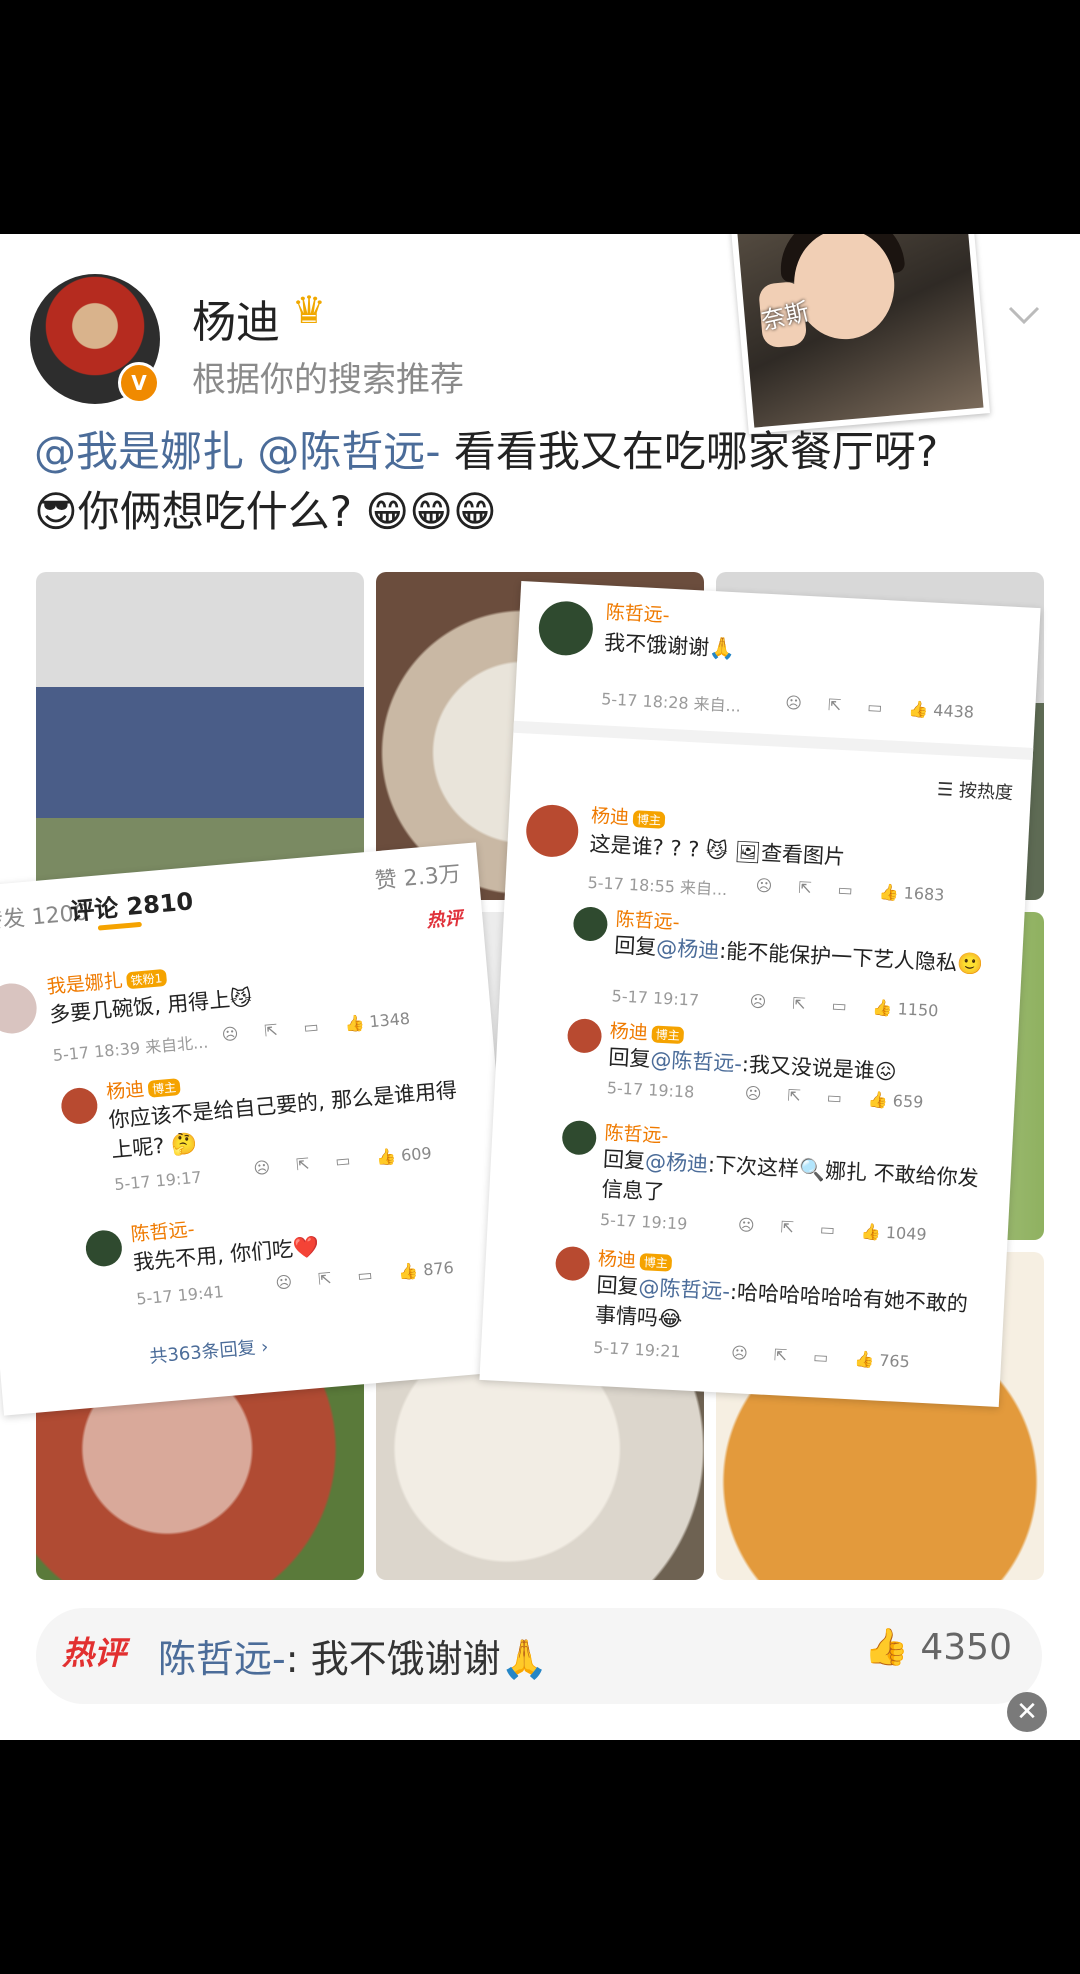 This screenshot has height=1974, width=1080. Describe the element at coordinates (265, 511) in the screenshot. I see `post-text-line2: 😎你俩想吃什么? 😁😁😁` at that location.